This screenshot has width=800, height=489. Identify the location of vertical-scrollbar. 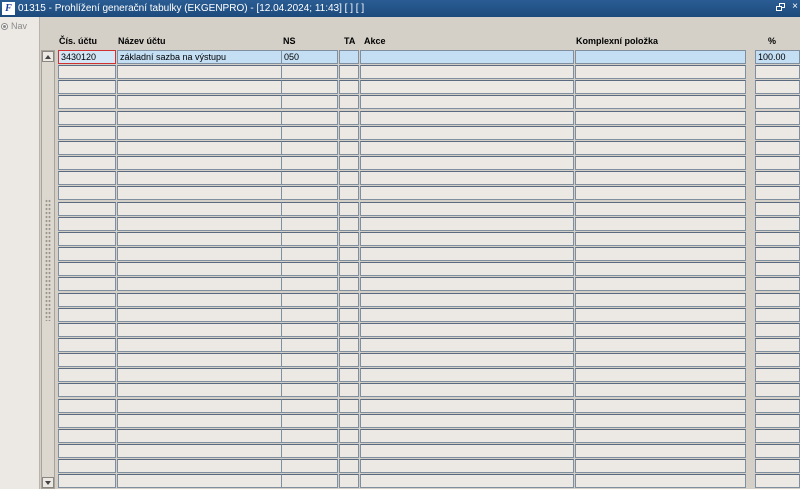
(48, 269).